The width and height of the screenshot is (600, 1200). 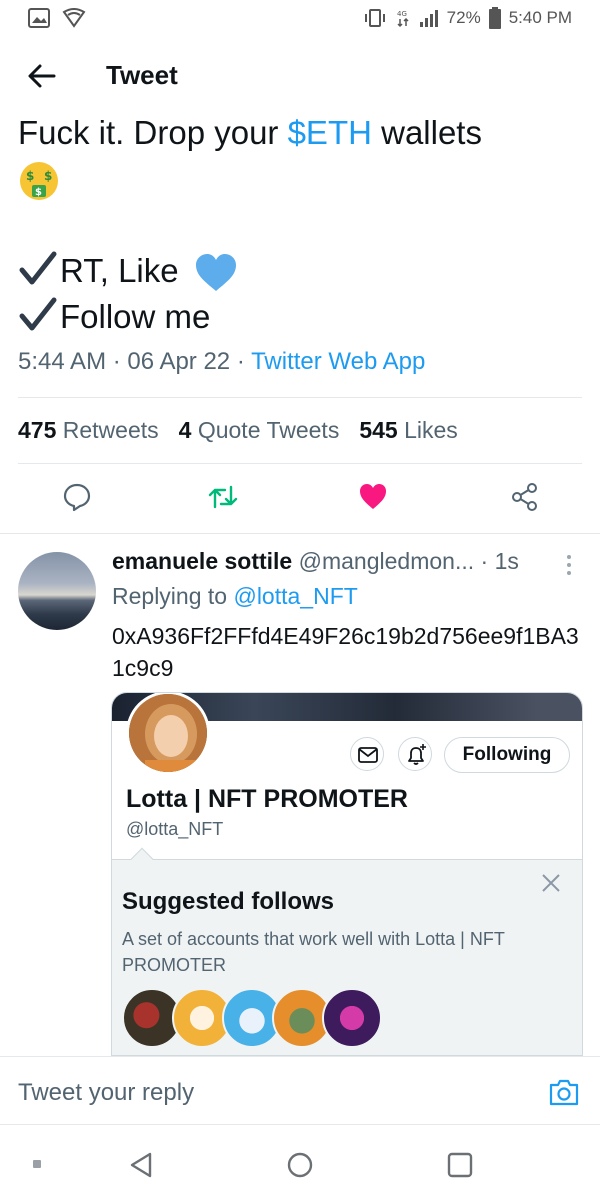 What do you see at coordinates (428, 18) in the screenshot?
I see `signal-icon` at bounding box center [428, 18].